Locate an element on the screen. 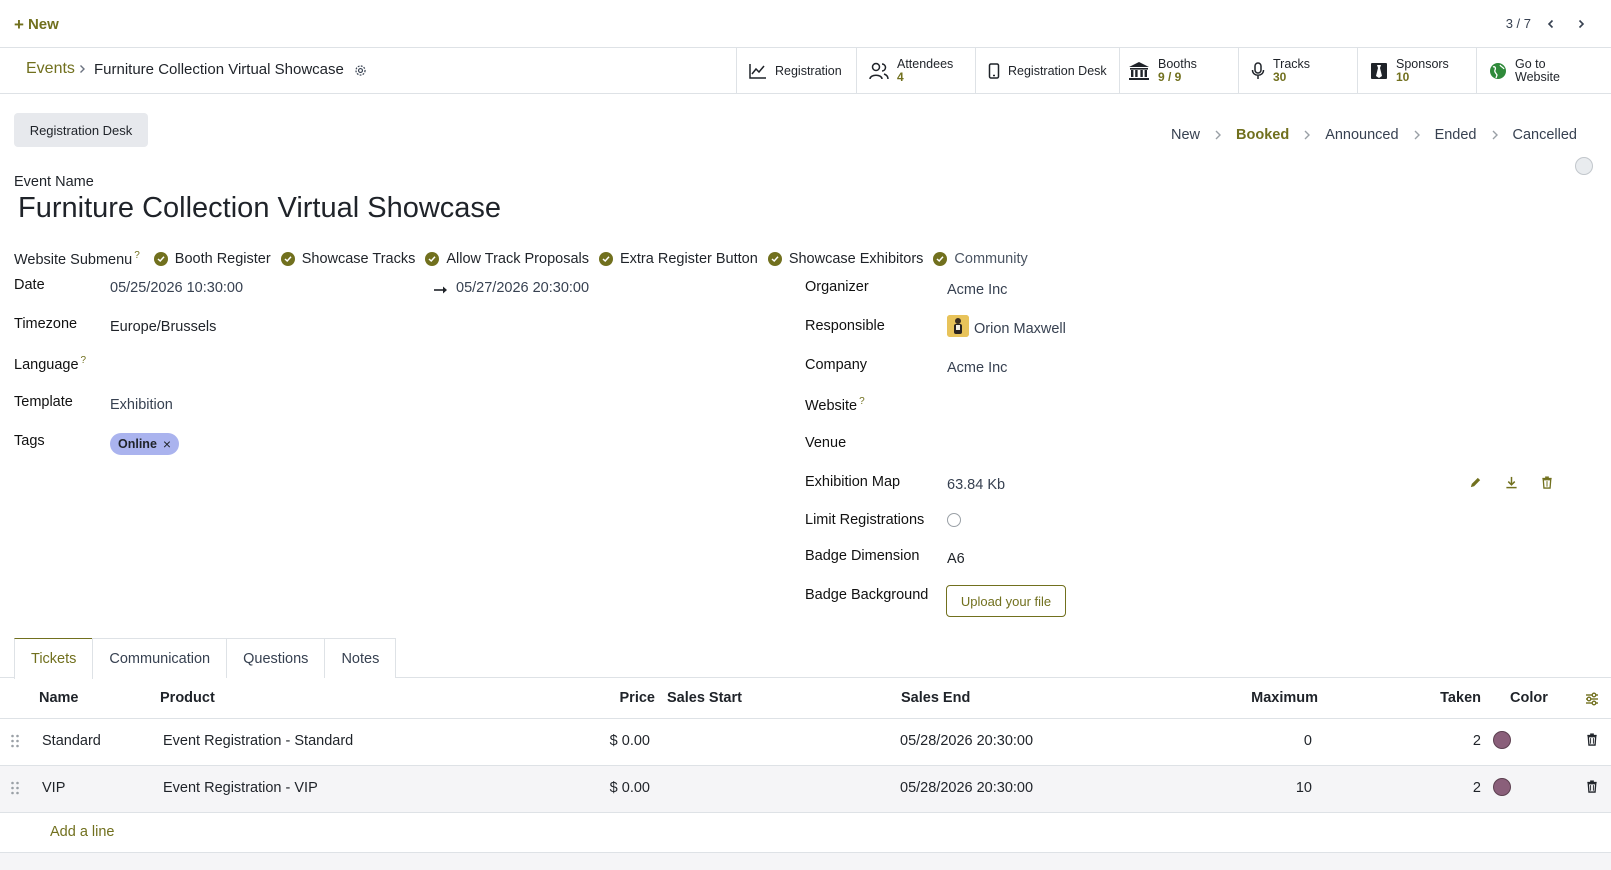 This screenshot has height=870, width=1611. attendees-button: Attendees 4 is located at coordinates (915, 71).